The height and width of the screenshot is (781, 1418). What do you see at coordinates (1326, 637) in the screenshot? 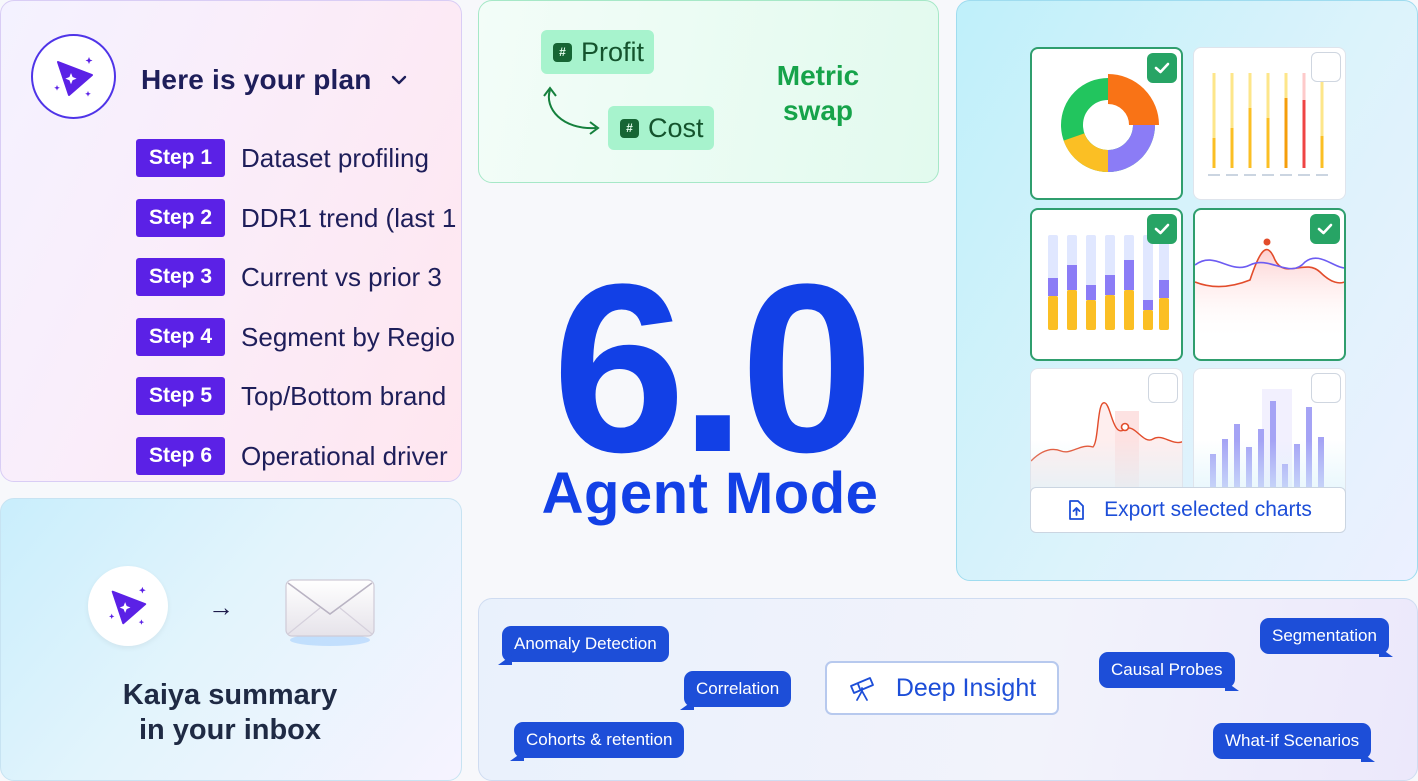
I see `chip-segmentation: Segmentation` at bounding box center [1326, 637].